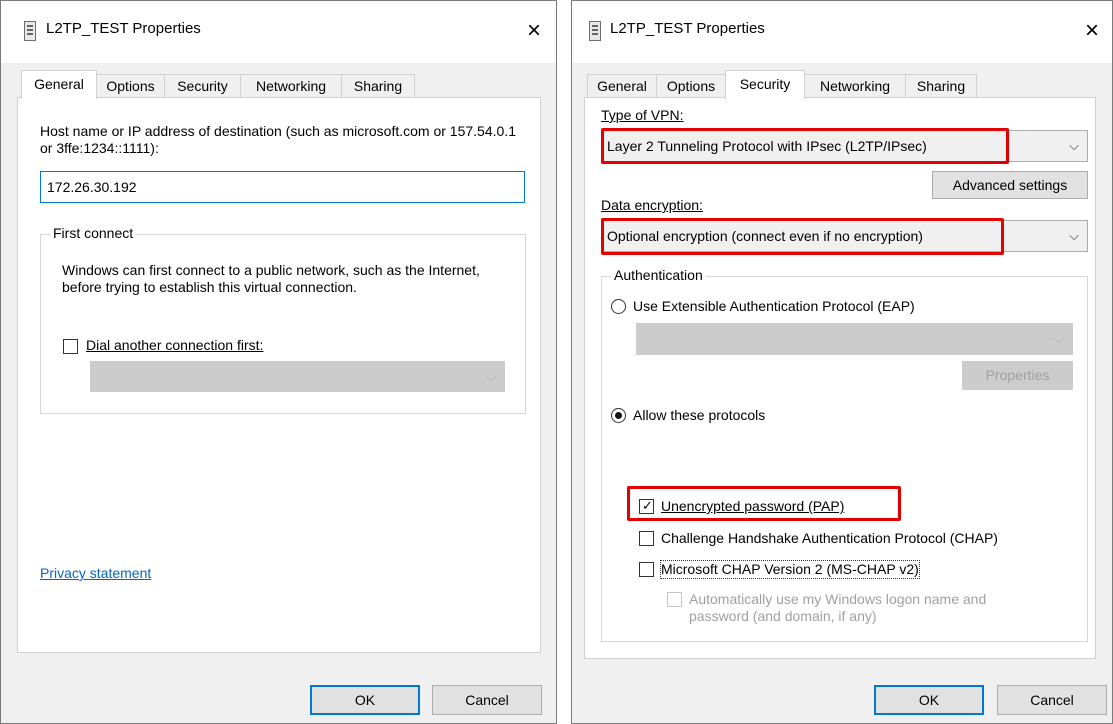 This screenshot has width=1113, height=724. Describe the element at coordinates (534, 31) in the screenshot. I see `left-close-button: ×` at that location.